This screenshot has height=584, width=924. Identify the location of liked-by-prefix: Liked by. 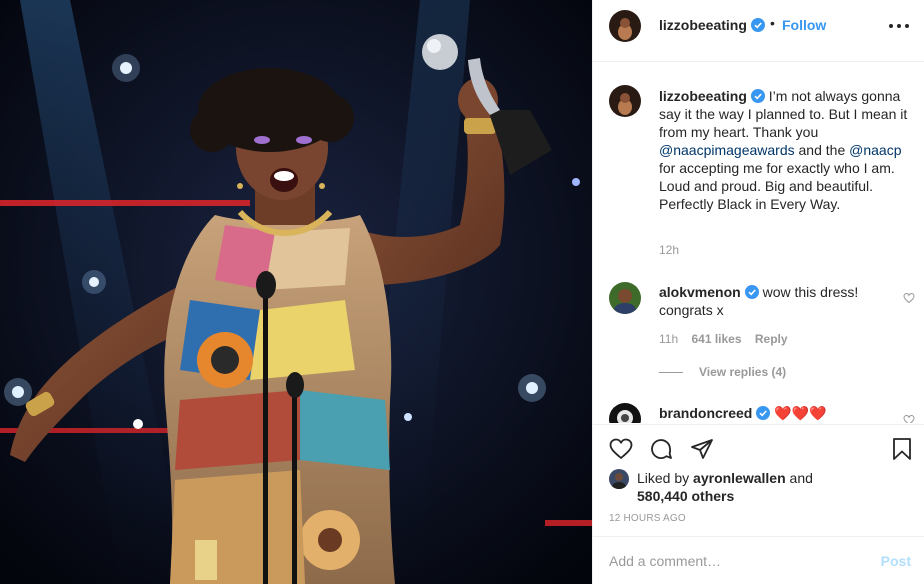
(665, 478).